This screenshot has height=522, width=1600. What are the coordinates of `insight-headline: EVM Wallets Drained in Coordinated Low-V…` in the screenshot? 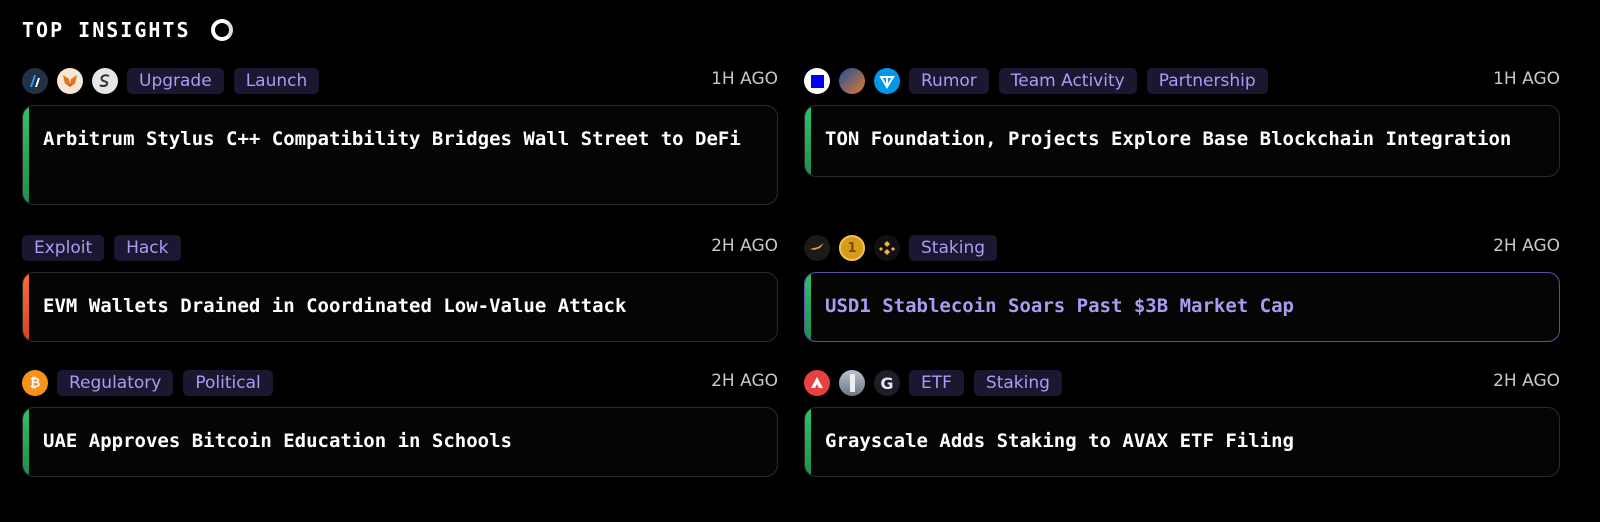 It's located at (335, 306).